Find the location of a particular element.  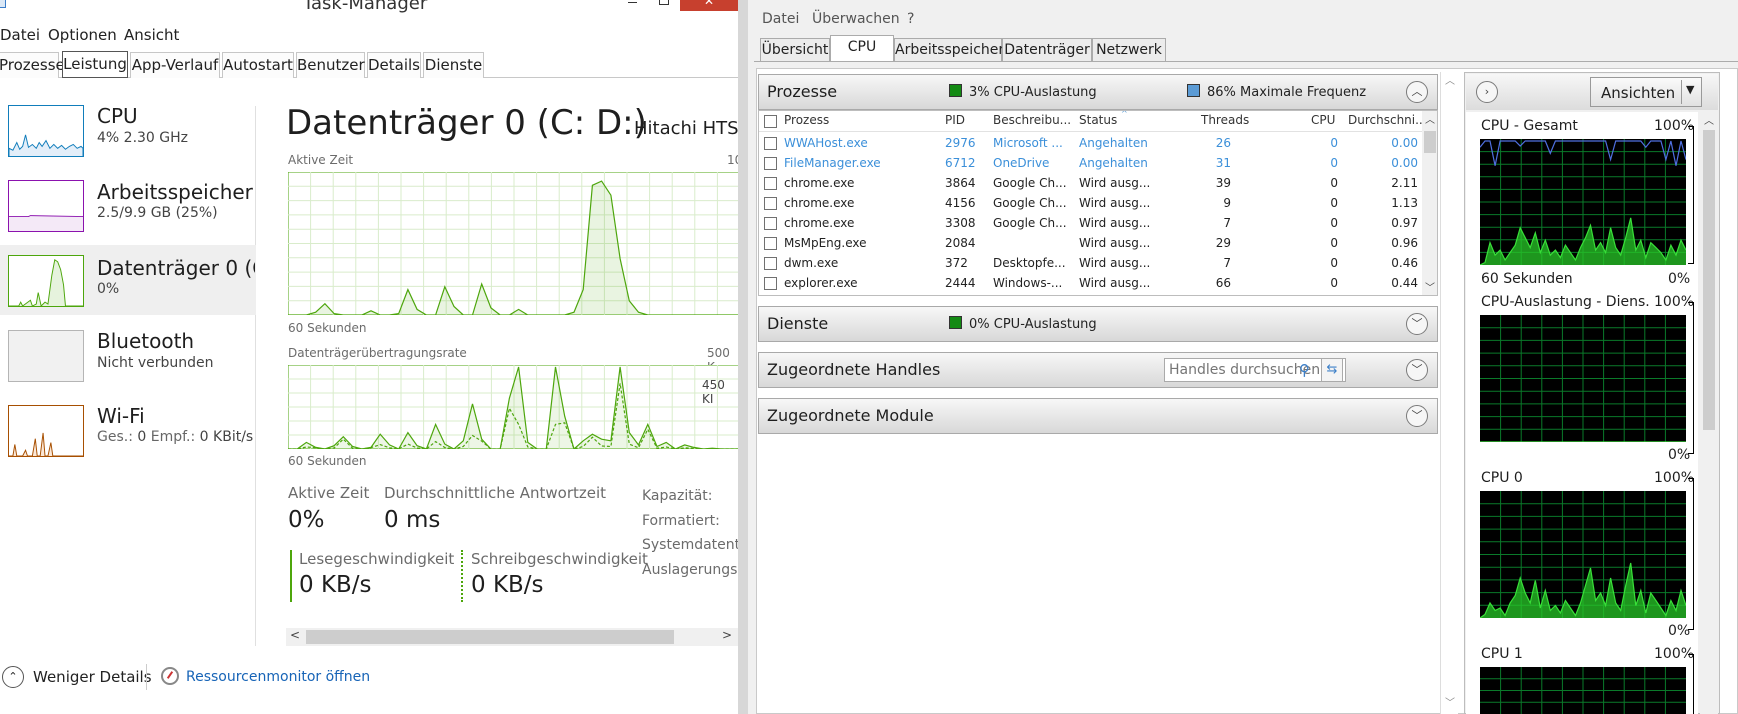

expand-modules-icon: ﹀ is located at coordinates (1417, 416).